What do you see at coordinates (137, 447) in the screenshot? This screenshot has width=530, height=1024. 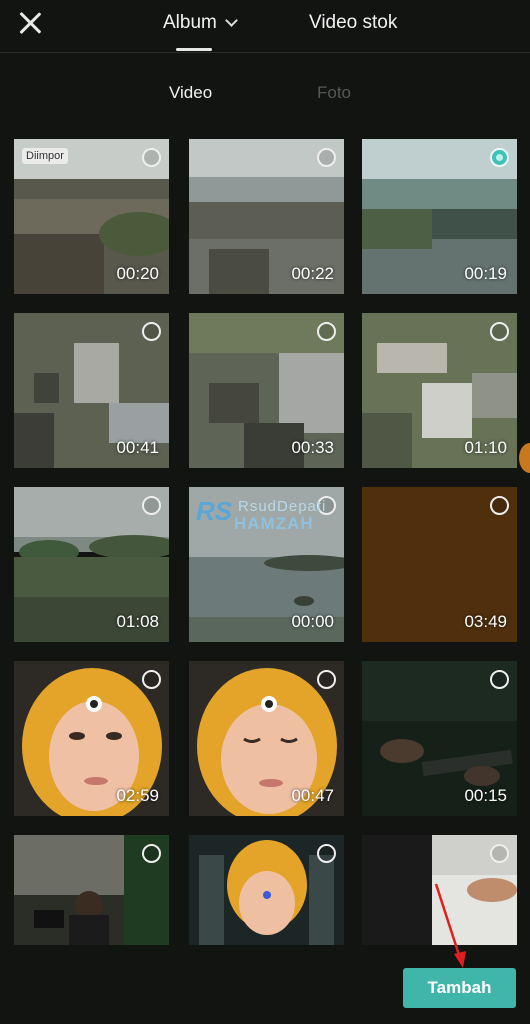 I see `video-duration: 00:41` at bounding box center [137, 447].